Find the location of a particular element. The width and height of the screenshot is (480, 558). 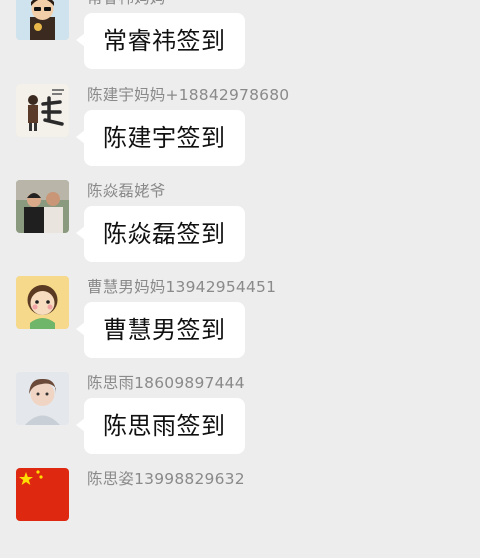

family-photo-avatar-icon is located at coordinates (42, 206).